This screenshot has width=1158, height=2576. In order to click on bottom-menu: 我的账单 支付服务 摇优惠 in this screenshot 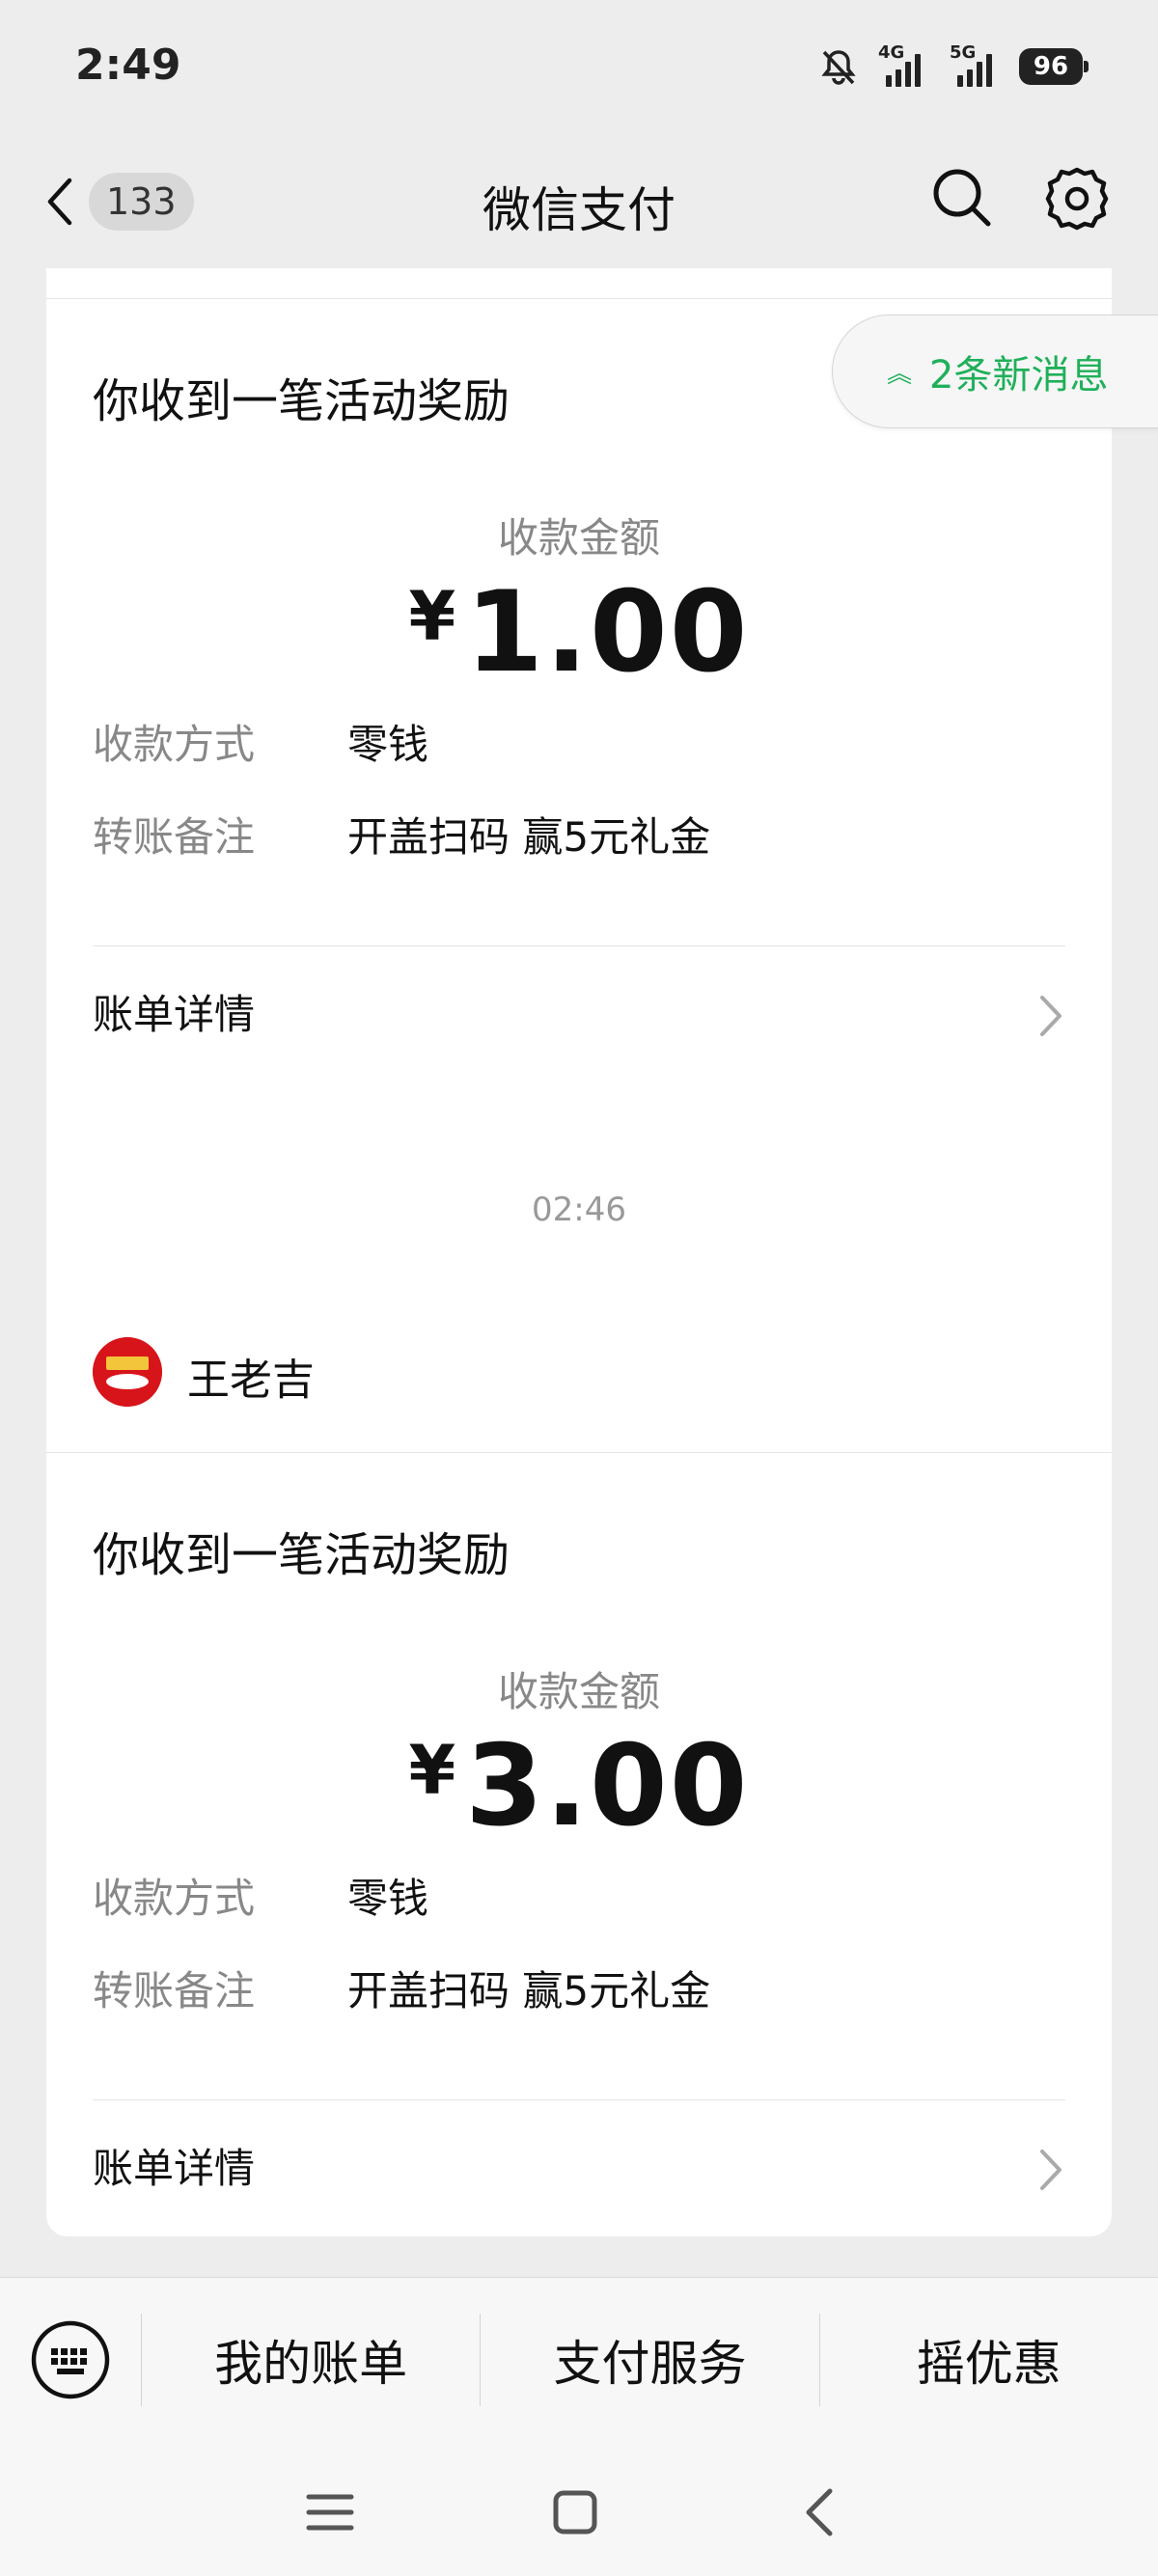, I will do `click(579, 2359)`.